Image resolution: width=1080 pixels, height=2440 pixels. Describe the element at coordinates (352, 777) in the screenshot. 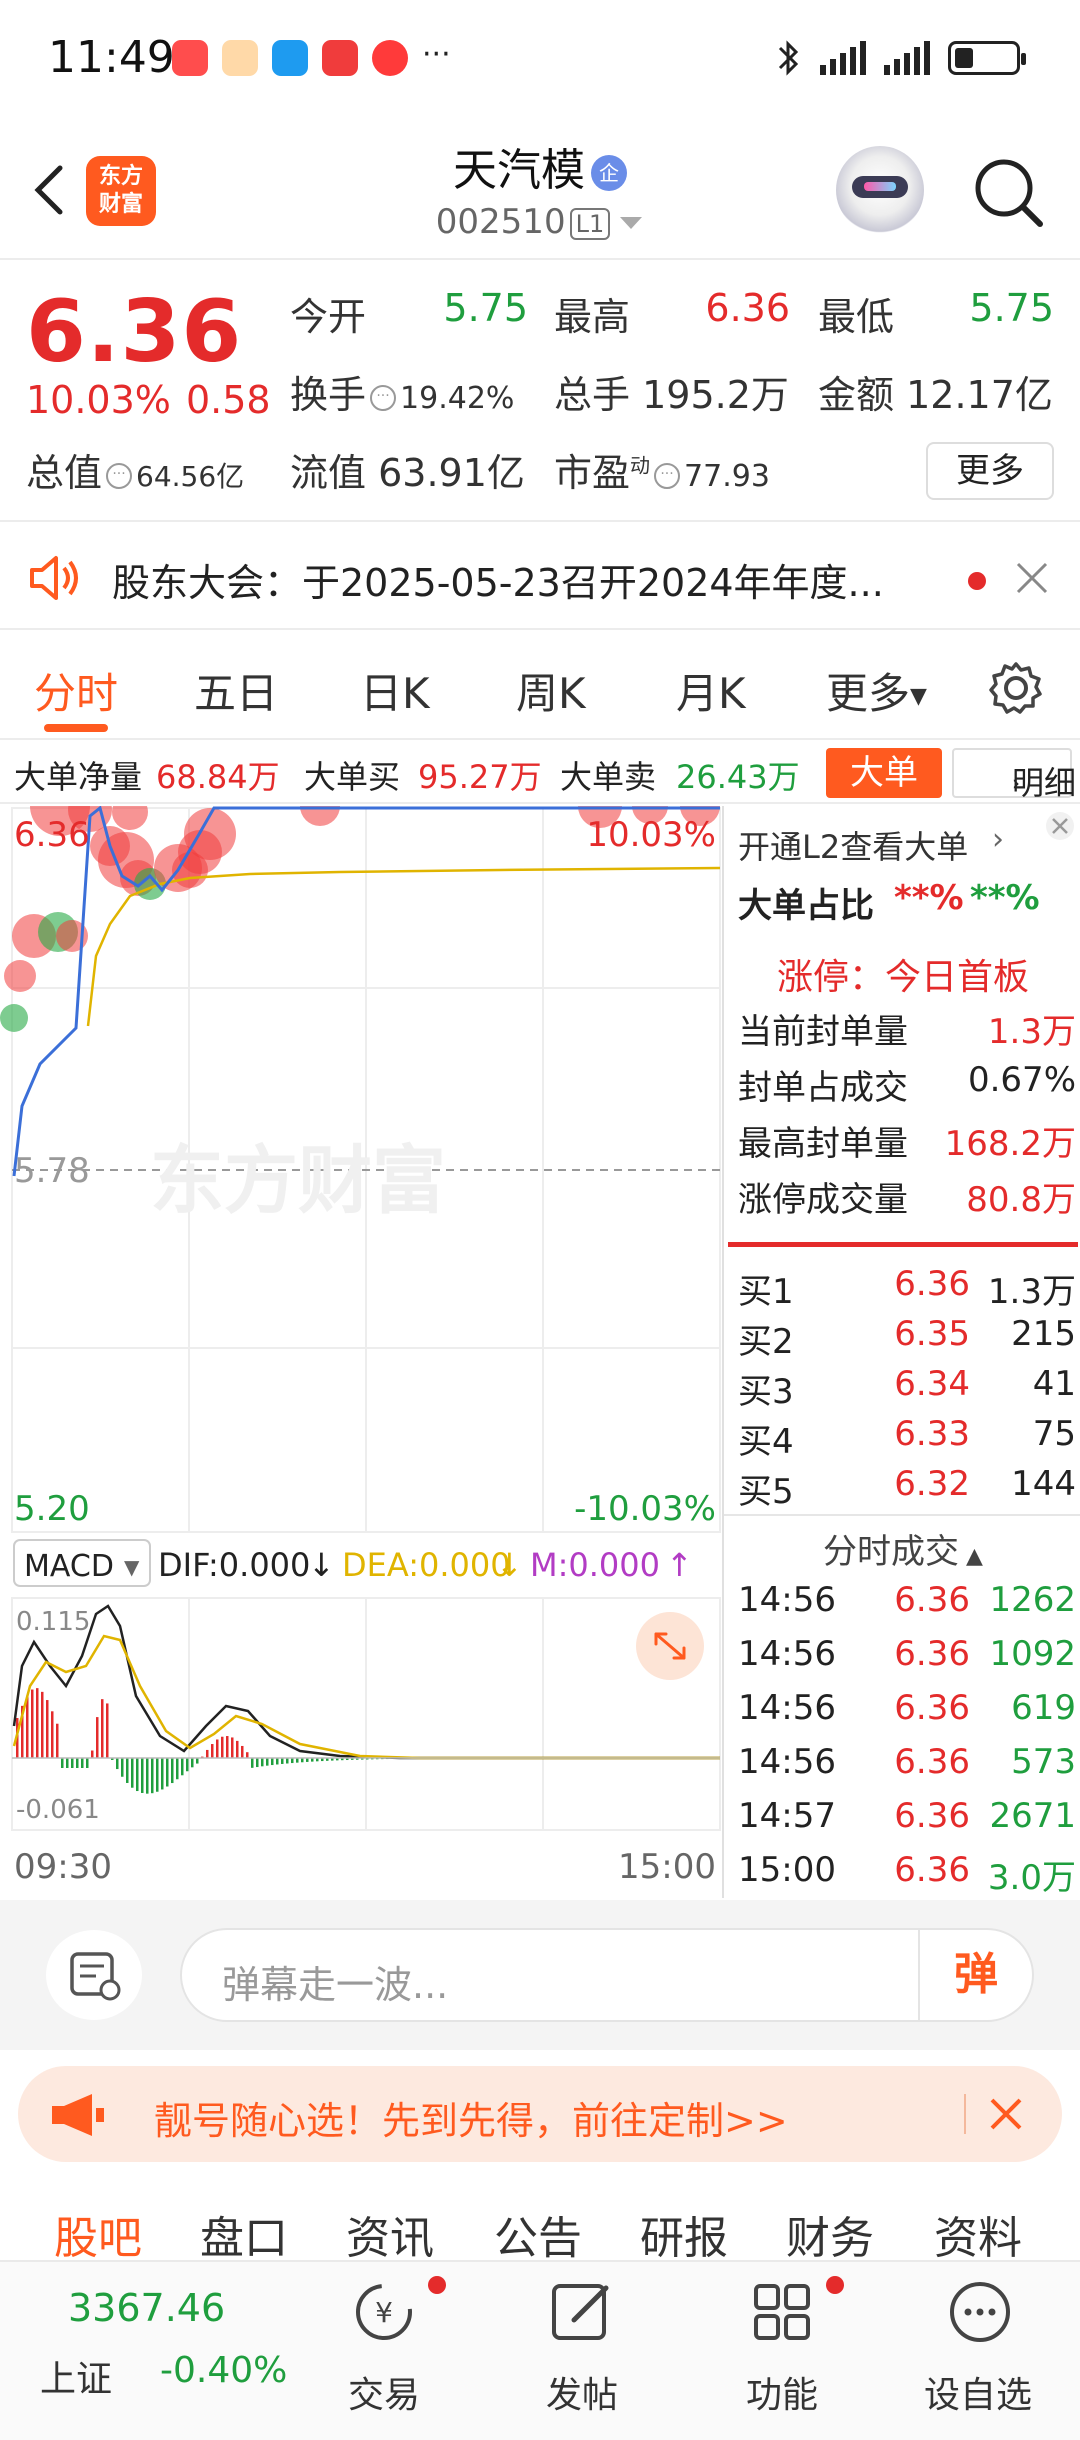

I see `buy-label: 大单买` at that location.